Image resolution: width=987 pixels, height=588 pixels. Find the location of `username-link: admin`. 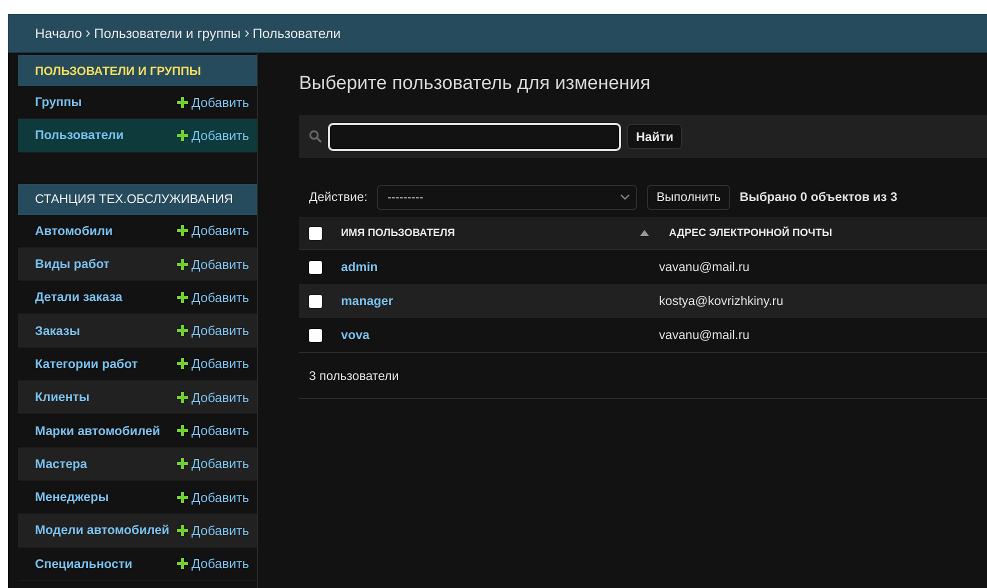

username-link: admin is located at coordinates (359, 267).